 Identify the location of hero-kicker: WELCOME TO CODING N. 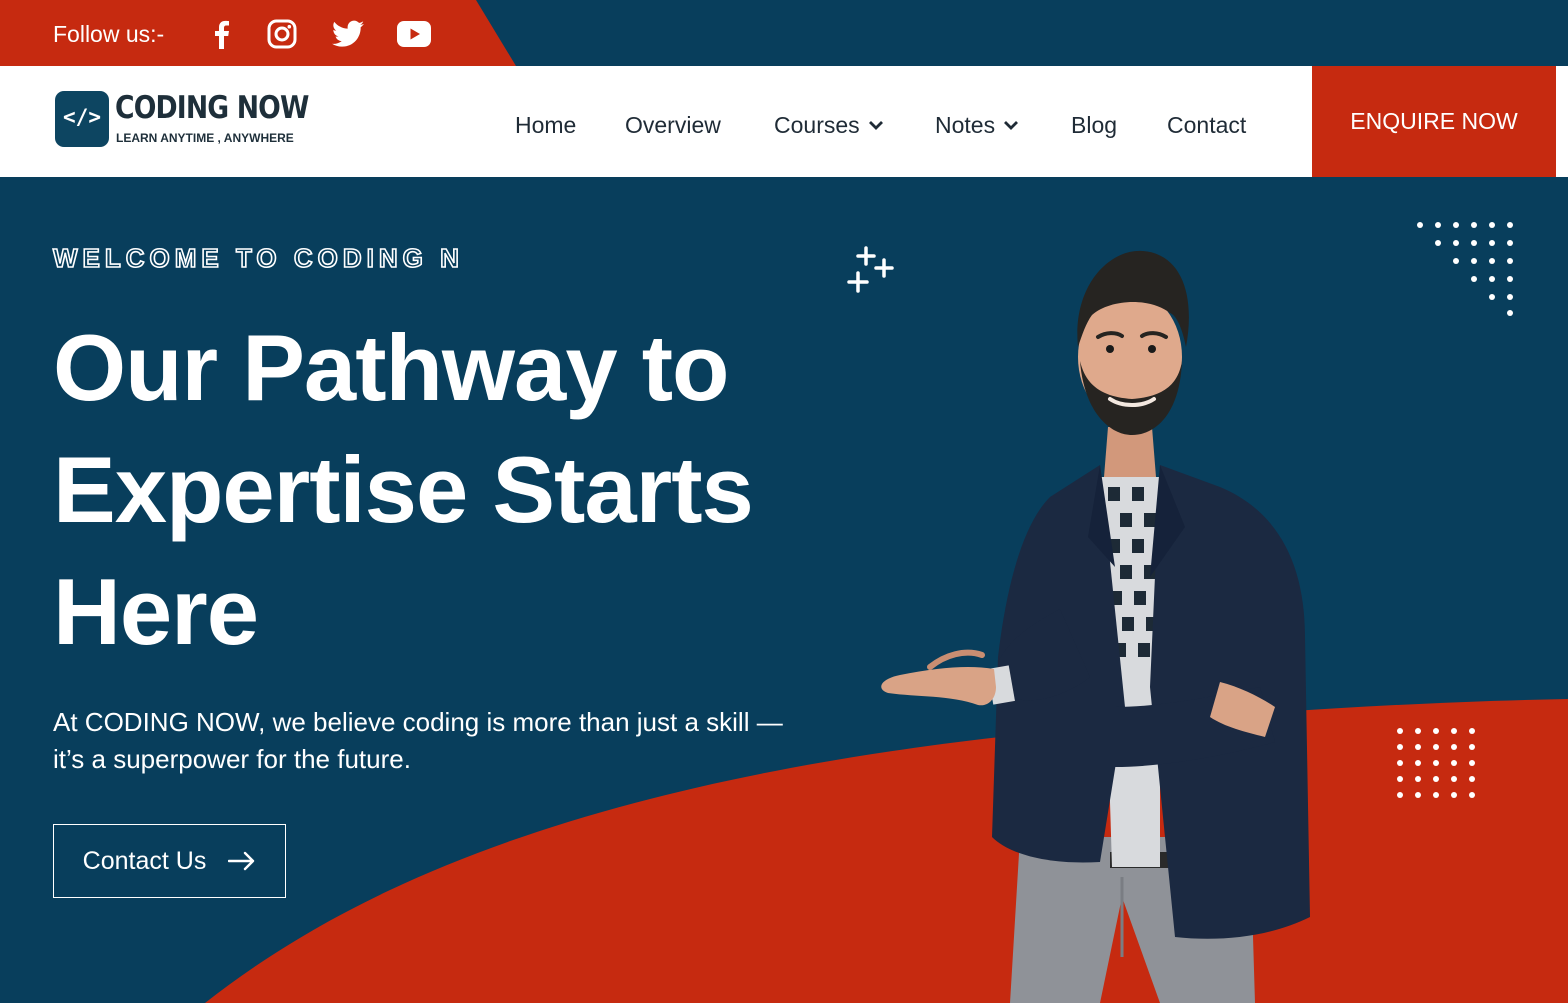
(258, 258).